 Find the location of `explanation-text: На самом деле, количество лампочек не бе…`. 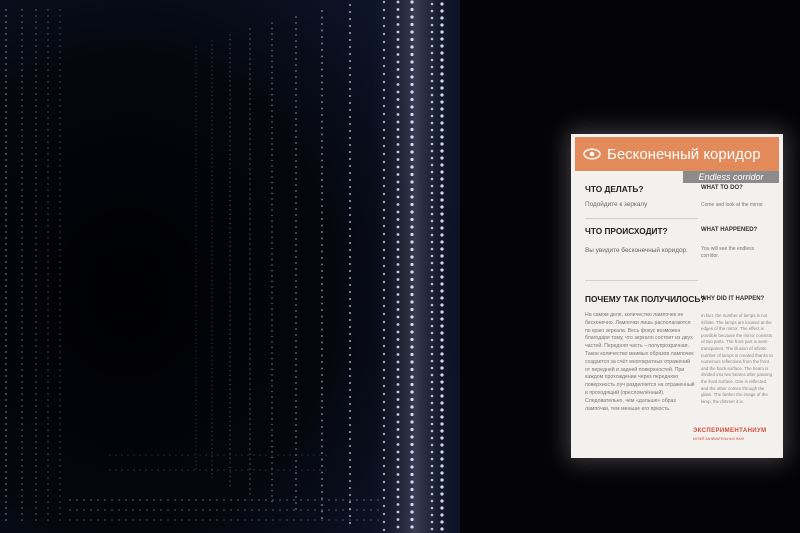

explanation-text: На самом деле, количество лампочек не бе… is located at coordinates (640, 362).